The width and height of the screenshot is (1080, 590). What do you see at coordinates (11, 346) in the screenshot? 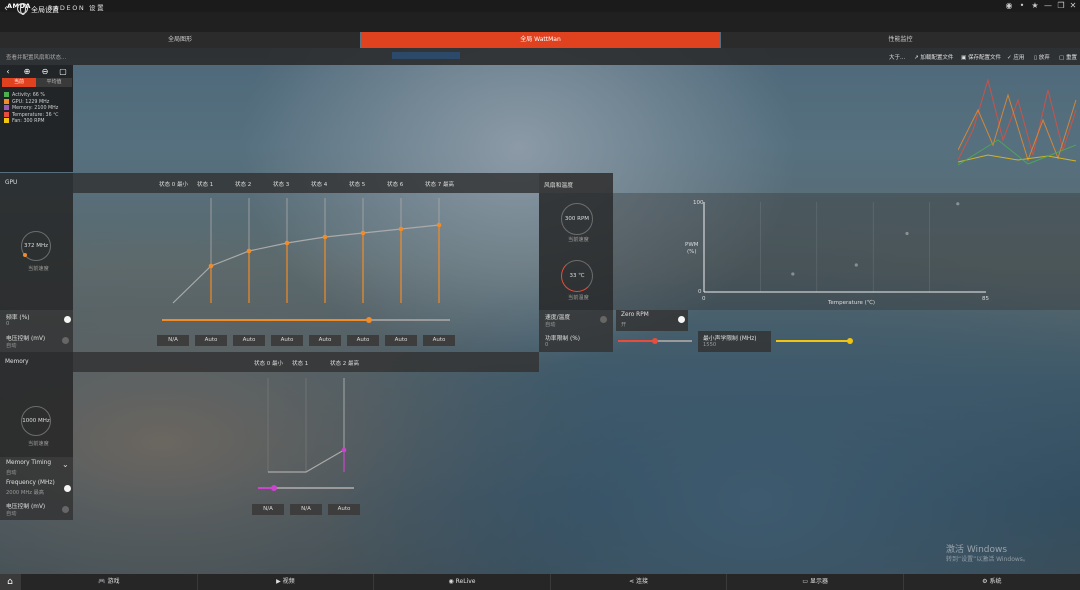
I see `gpu-voltage-value: 自动` at bounding box center [11, 346].